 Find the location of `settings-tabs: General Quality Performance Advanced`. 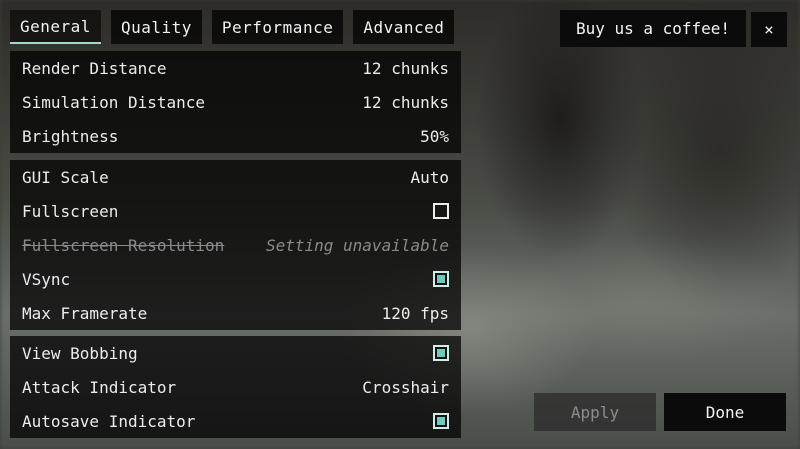

settings-tabs: General Quality Performance Advanced is located at coordinates (232, 27).